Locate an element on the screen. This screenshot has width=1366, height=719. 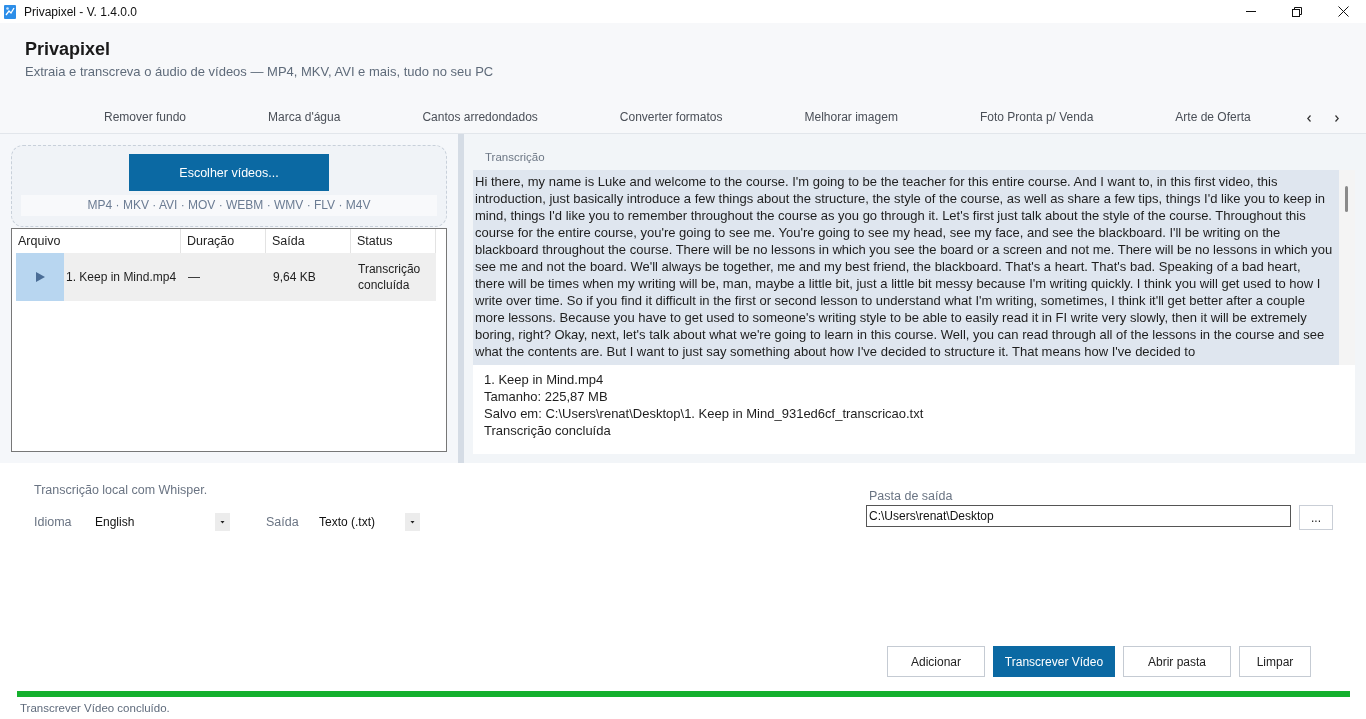
table-cell-text: Transcrição concluída is located at coordinates (389, 277).